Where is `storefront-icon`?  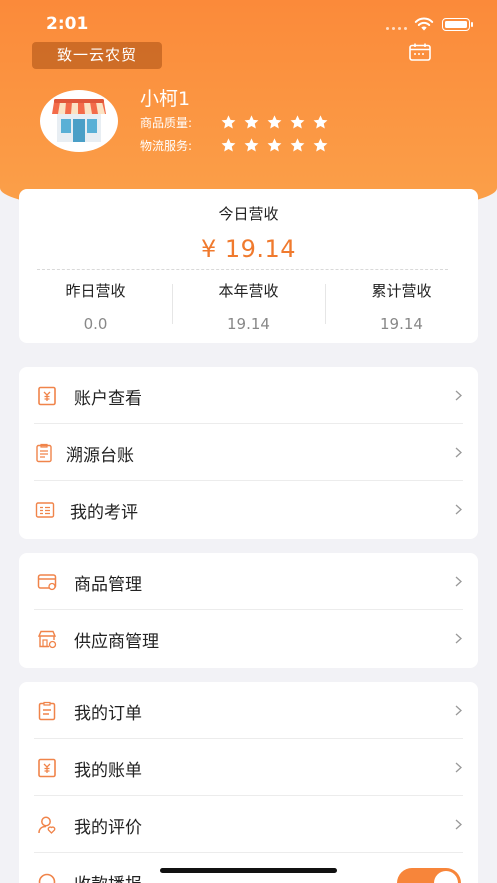
storefront-icon is located at coordinates (79, 120).